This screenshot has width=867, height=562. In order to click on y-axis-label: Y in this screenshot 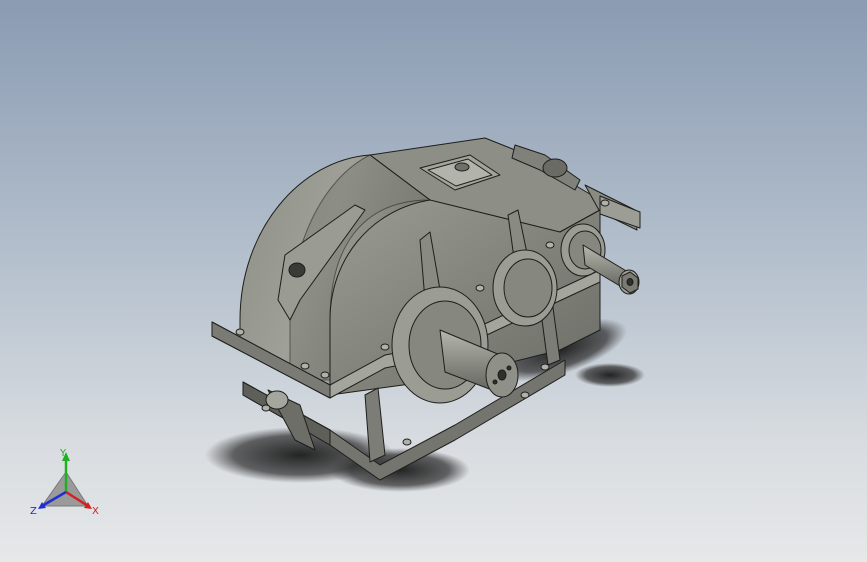, I will do `click(63, 453)`.